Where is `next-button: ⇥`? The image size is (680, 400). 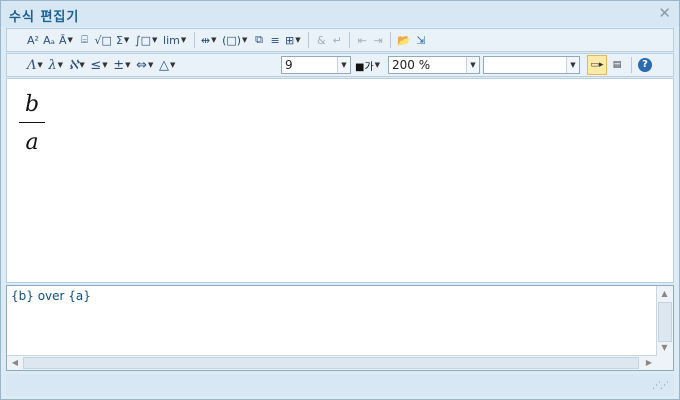 next-button: ⇥ is located at coordinates (378, 40).